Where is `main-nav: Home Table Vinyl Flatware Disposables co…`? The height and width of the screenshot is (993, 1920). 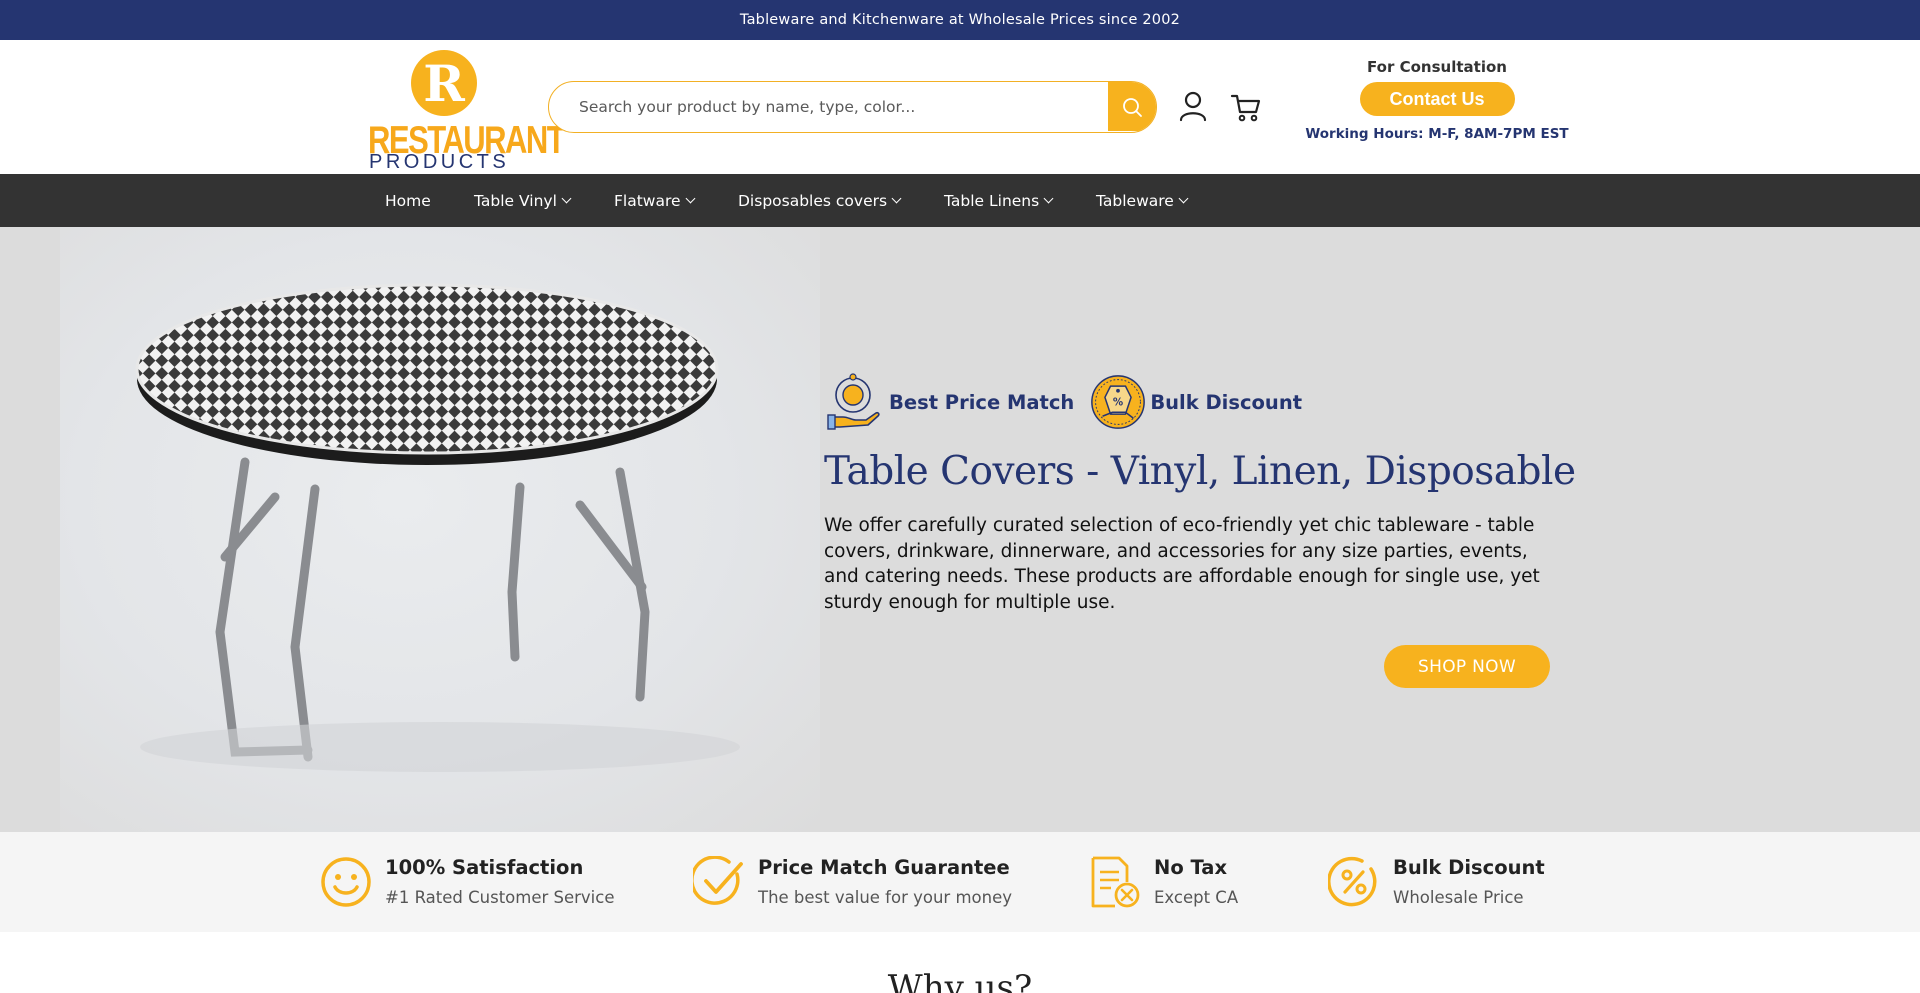
main-nav: Home Table Vinyl Flatware Disposables co… is located at coordinates (960, 200).